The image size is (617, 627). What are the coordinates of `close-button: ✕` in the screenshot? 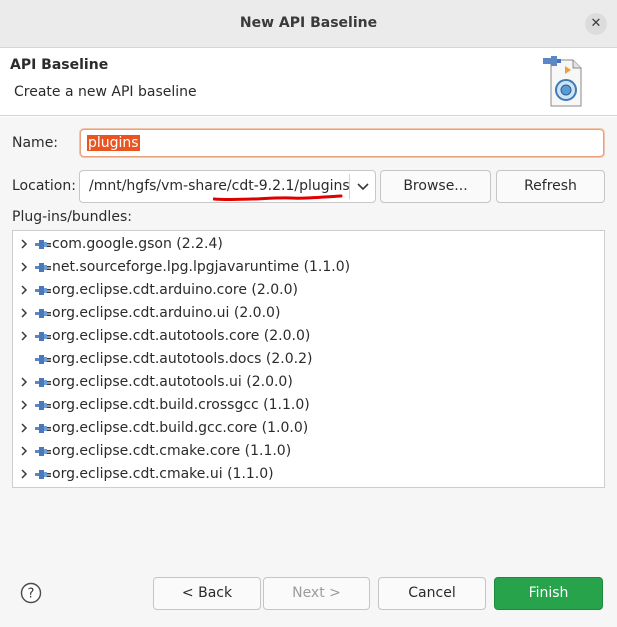 It's located at (596, 24).